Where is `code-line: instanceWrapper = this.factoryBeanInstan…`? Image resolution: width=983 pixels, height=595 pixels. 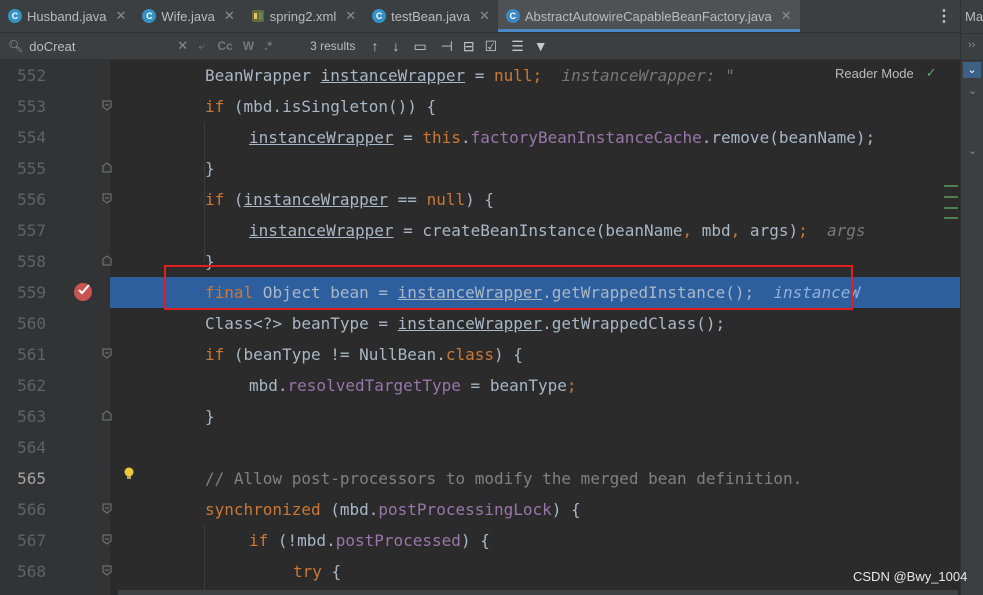 code-line: instanceWrapper = this.factoryBeanInstan… is located at coordinates (562, 137).